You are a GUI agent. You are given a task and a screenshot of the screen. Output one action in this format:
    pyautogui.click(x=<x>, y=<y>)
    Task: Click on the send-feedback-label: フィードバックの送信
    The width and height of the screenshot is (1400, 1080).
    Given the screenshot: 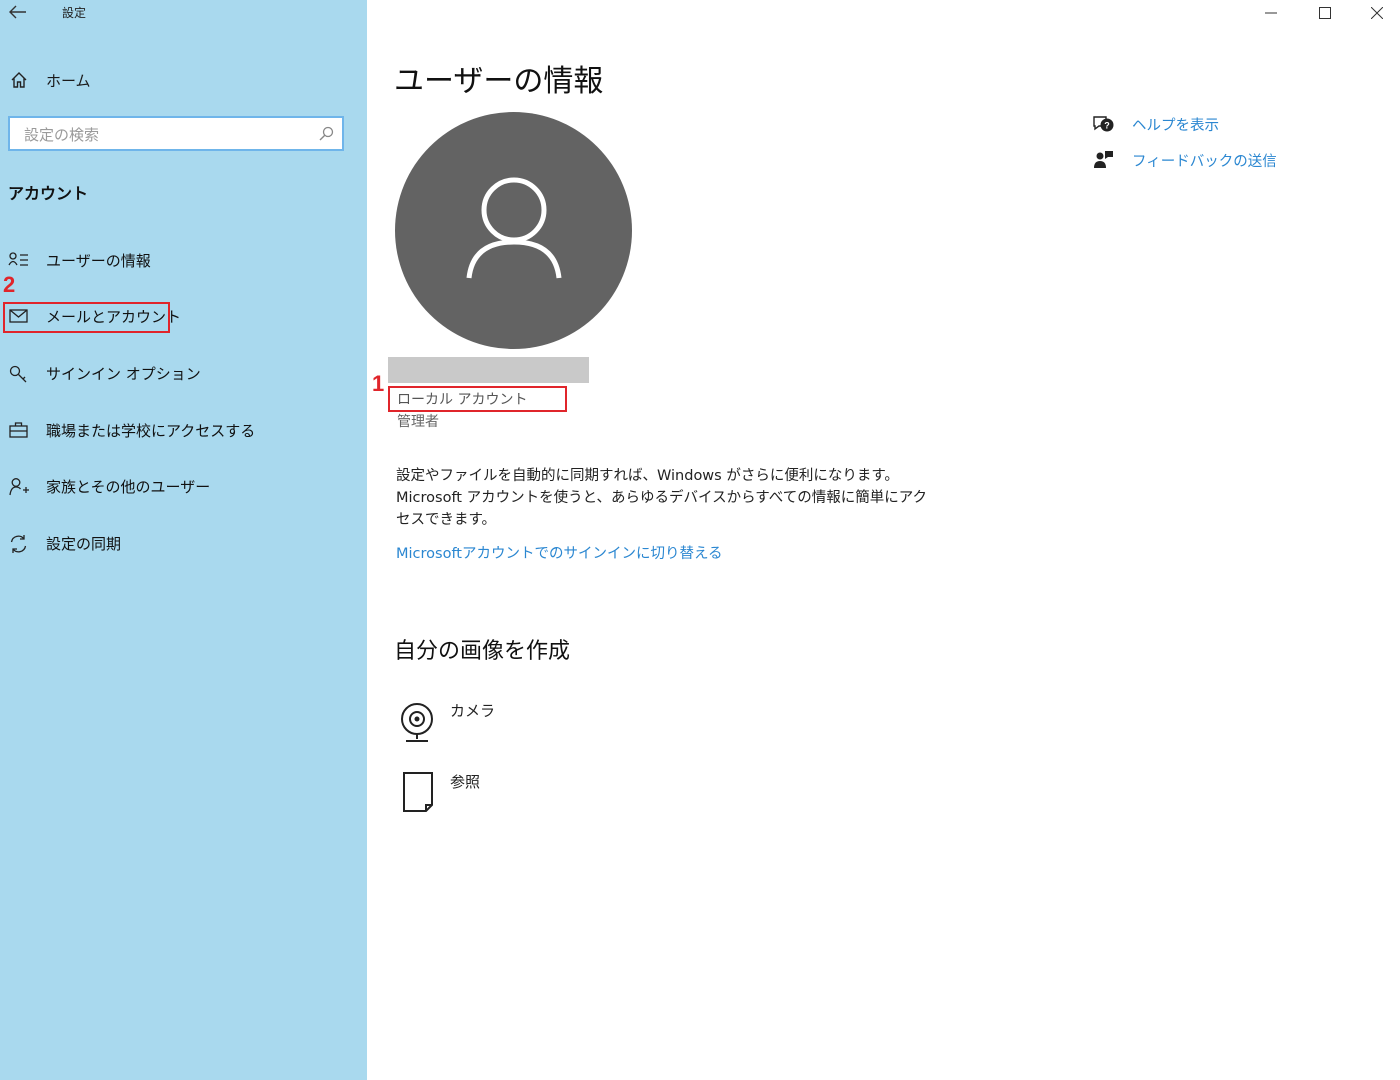 What is the action you would take?
    pyautogui.click(x=1204, y=162)
    